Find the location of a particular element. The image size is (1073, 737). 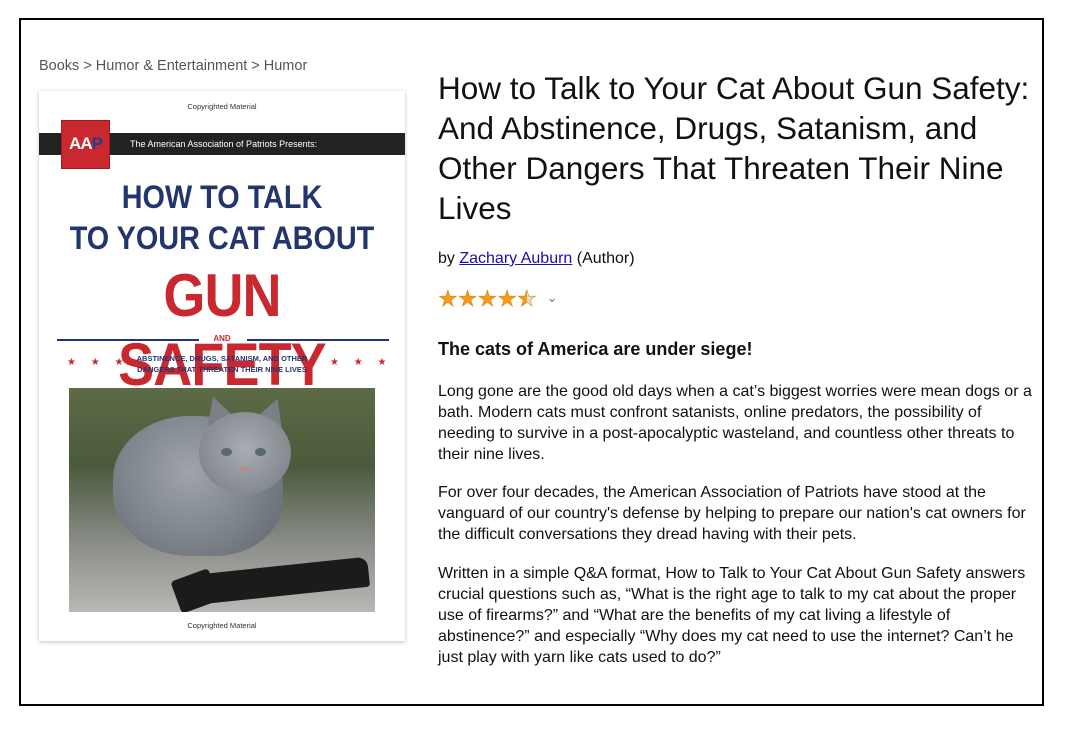

breadcrumb-humor: Humor is located at coordinates (286, 66).